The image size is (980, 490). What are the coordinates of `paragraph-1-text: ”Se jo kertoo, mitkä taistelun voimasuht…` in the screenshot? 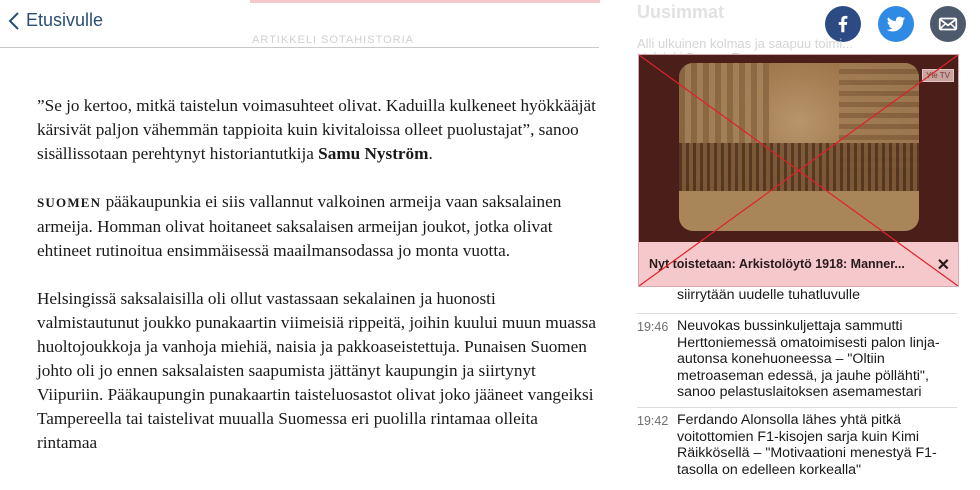 It's located at (316, 129).